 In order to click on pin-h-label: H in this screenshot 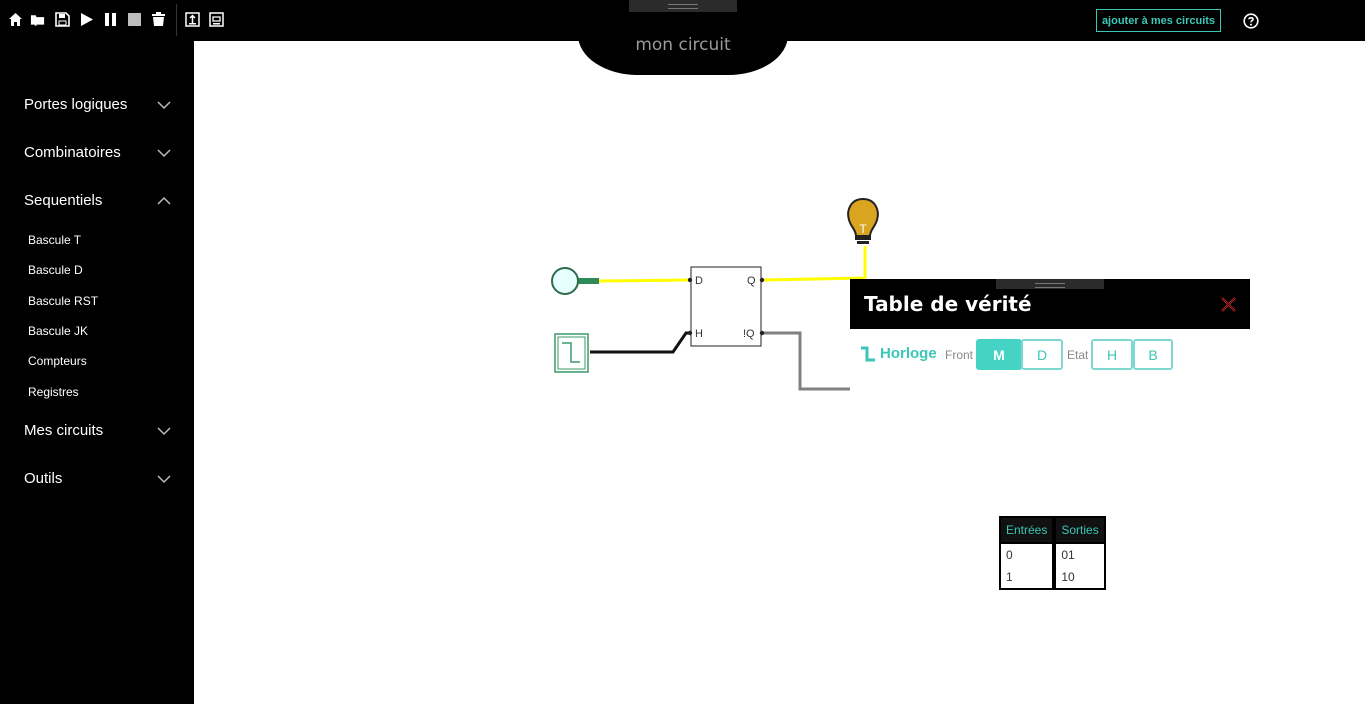, I will do `click(699, 334)`.